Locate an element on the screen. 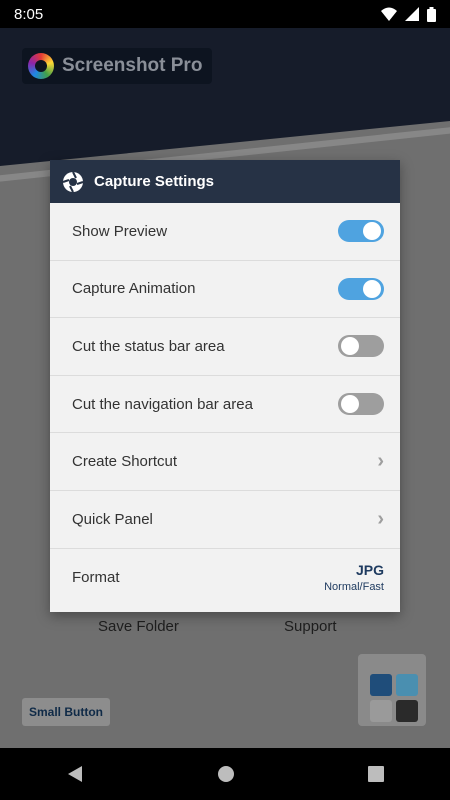 The width and height of the screenshot is (450, 800). setting-row-cut-status-bar: Cut the status bar area is located at coordinates (225, 347).